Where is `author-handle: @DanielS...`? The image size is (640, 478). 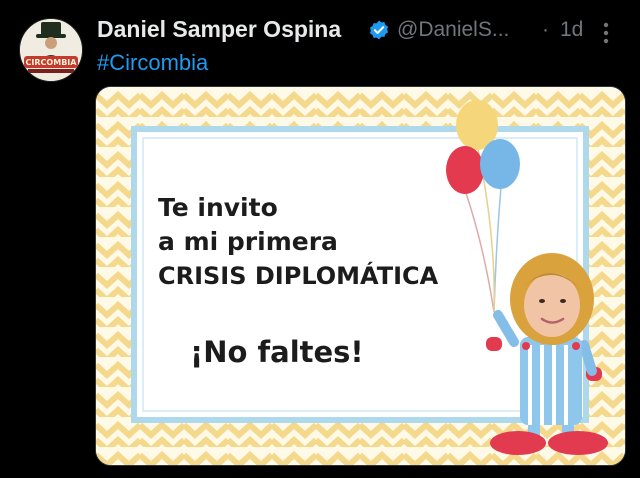 author-handle: @DanielS... is located at coordinates (453, 30).